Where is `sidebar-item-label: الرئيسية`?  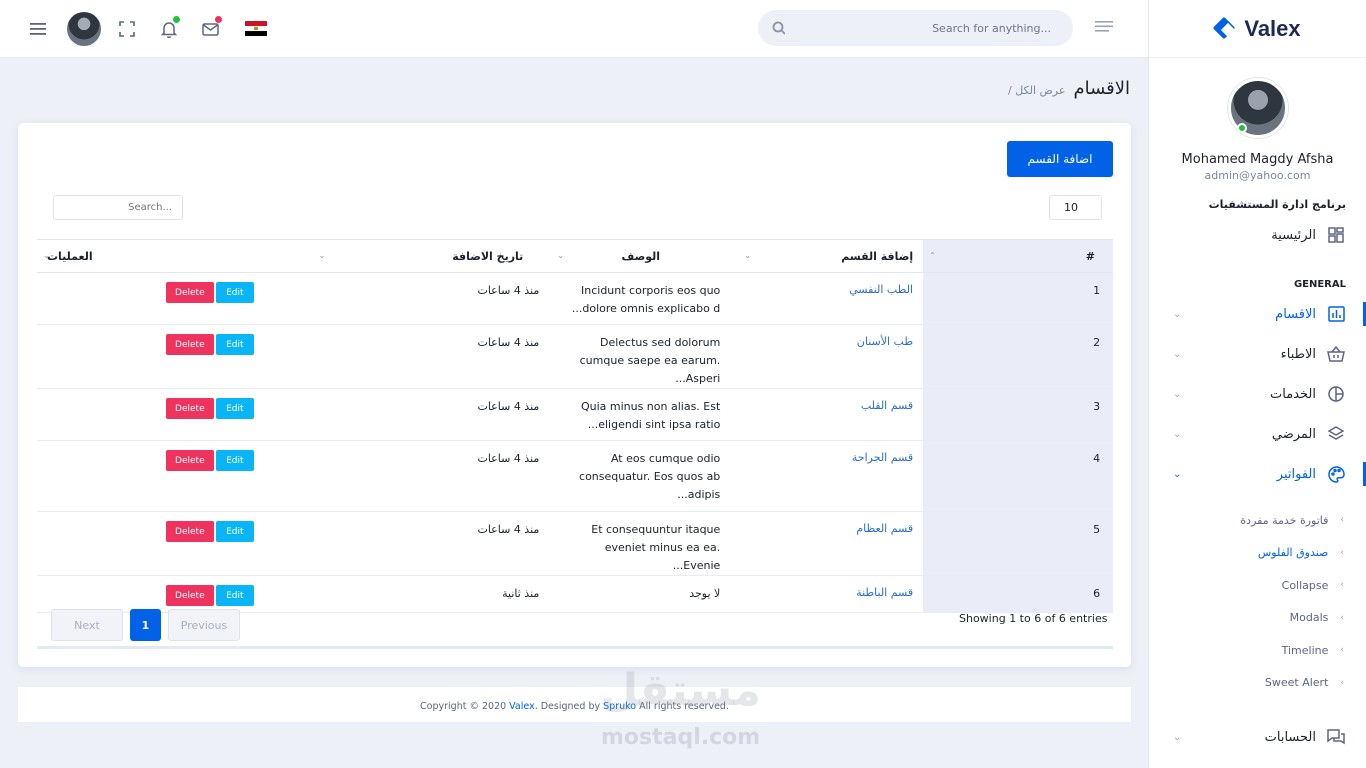
sidebar-item-label: الرئيسية is located at coordinates (1293, 235).